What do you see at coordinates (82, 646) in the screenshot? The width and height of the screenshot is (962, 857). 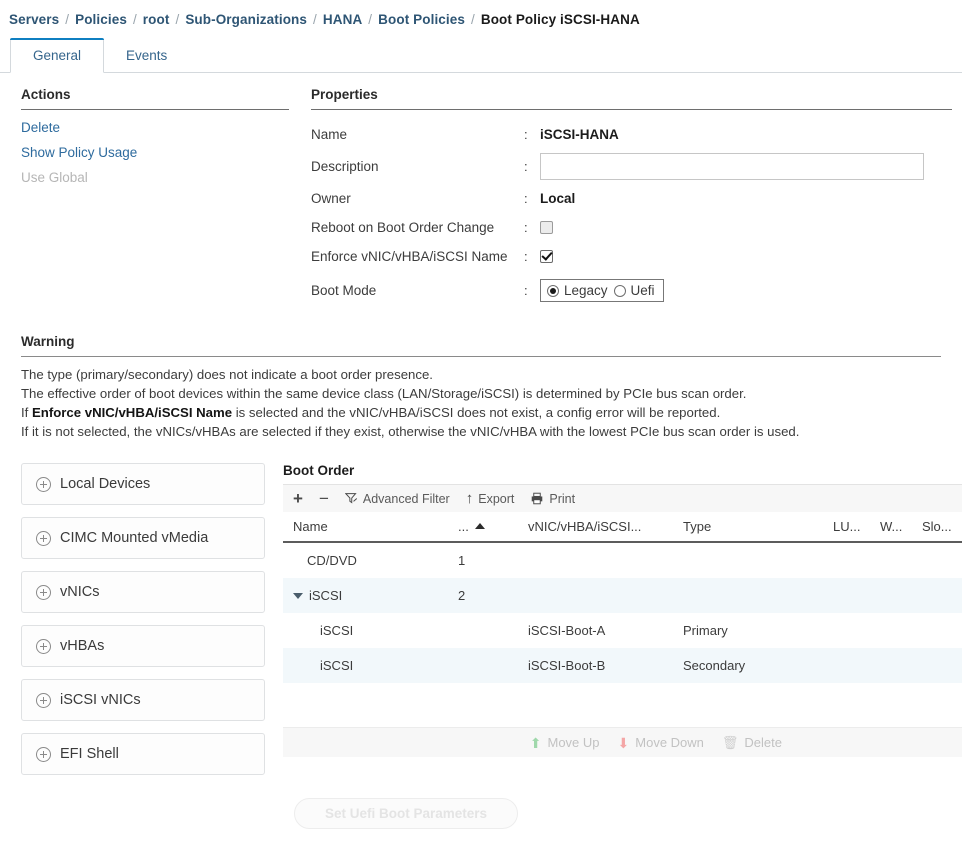 I see `device-item-label: vHBAs` at bounding box center [82, 646].